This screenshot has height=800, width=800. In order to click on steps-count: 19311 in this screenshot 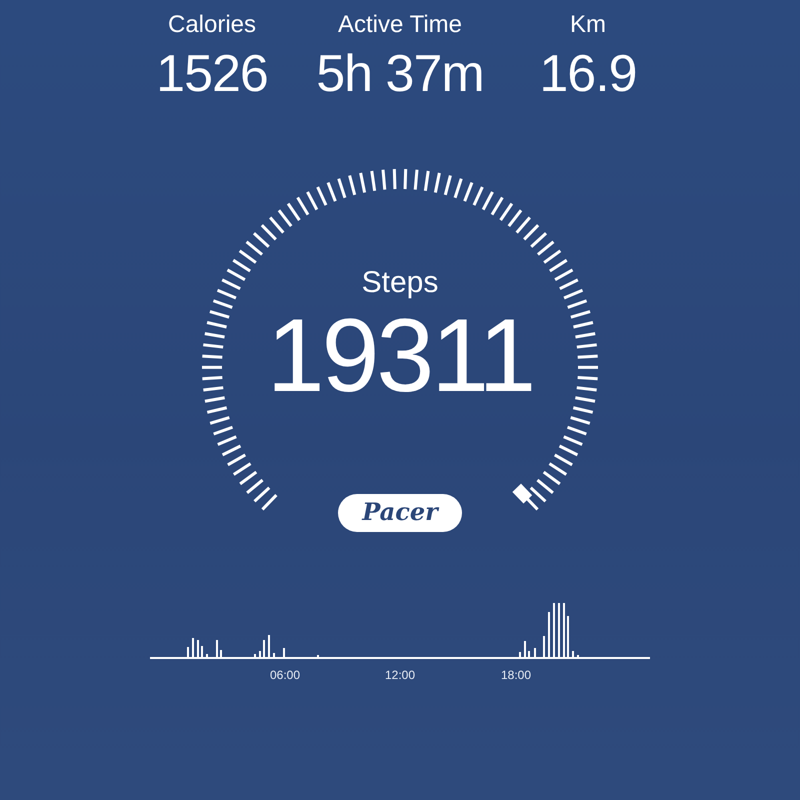, I will do `click(400, 356)`.